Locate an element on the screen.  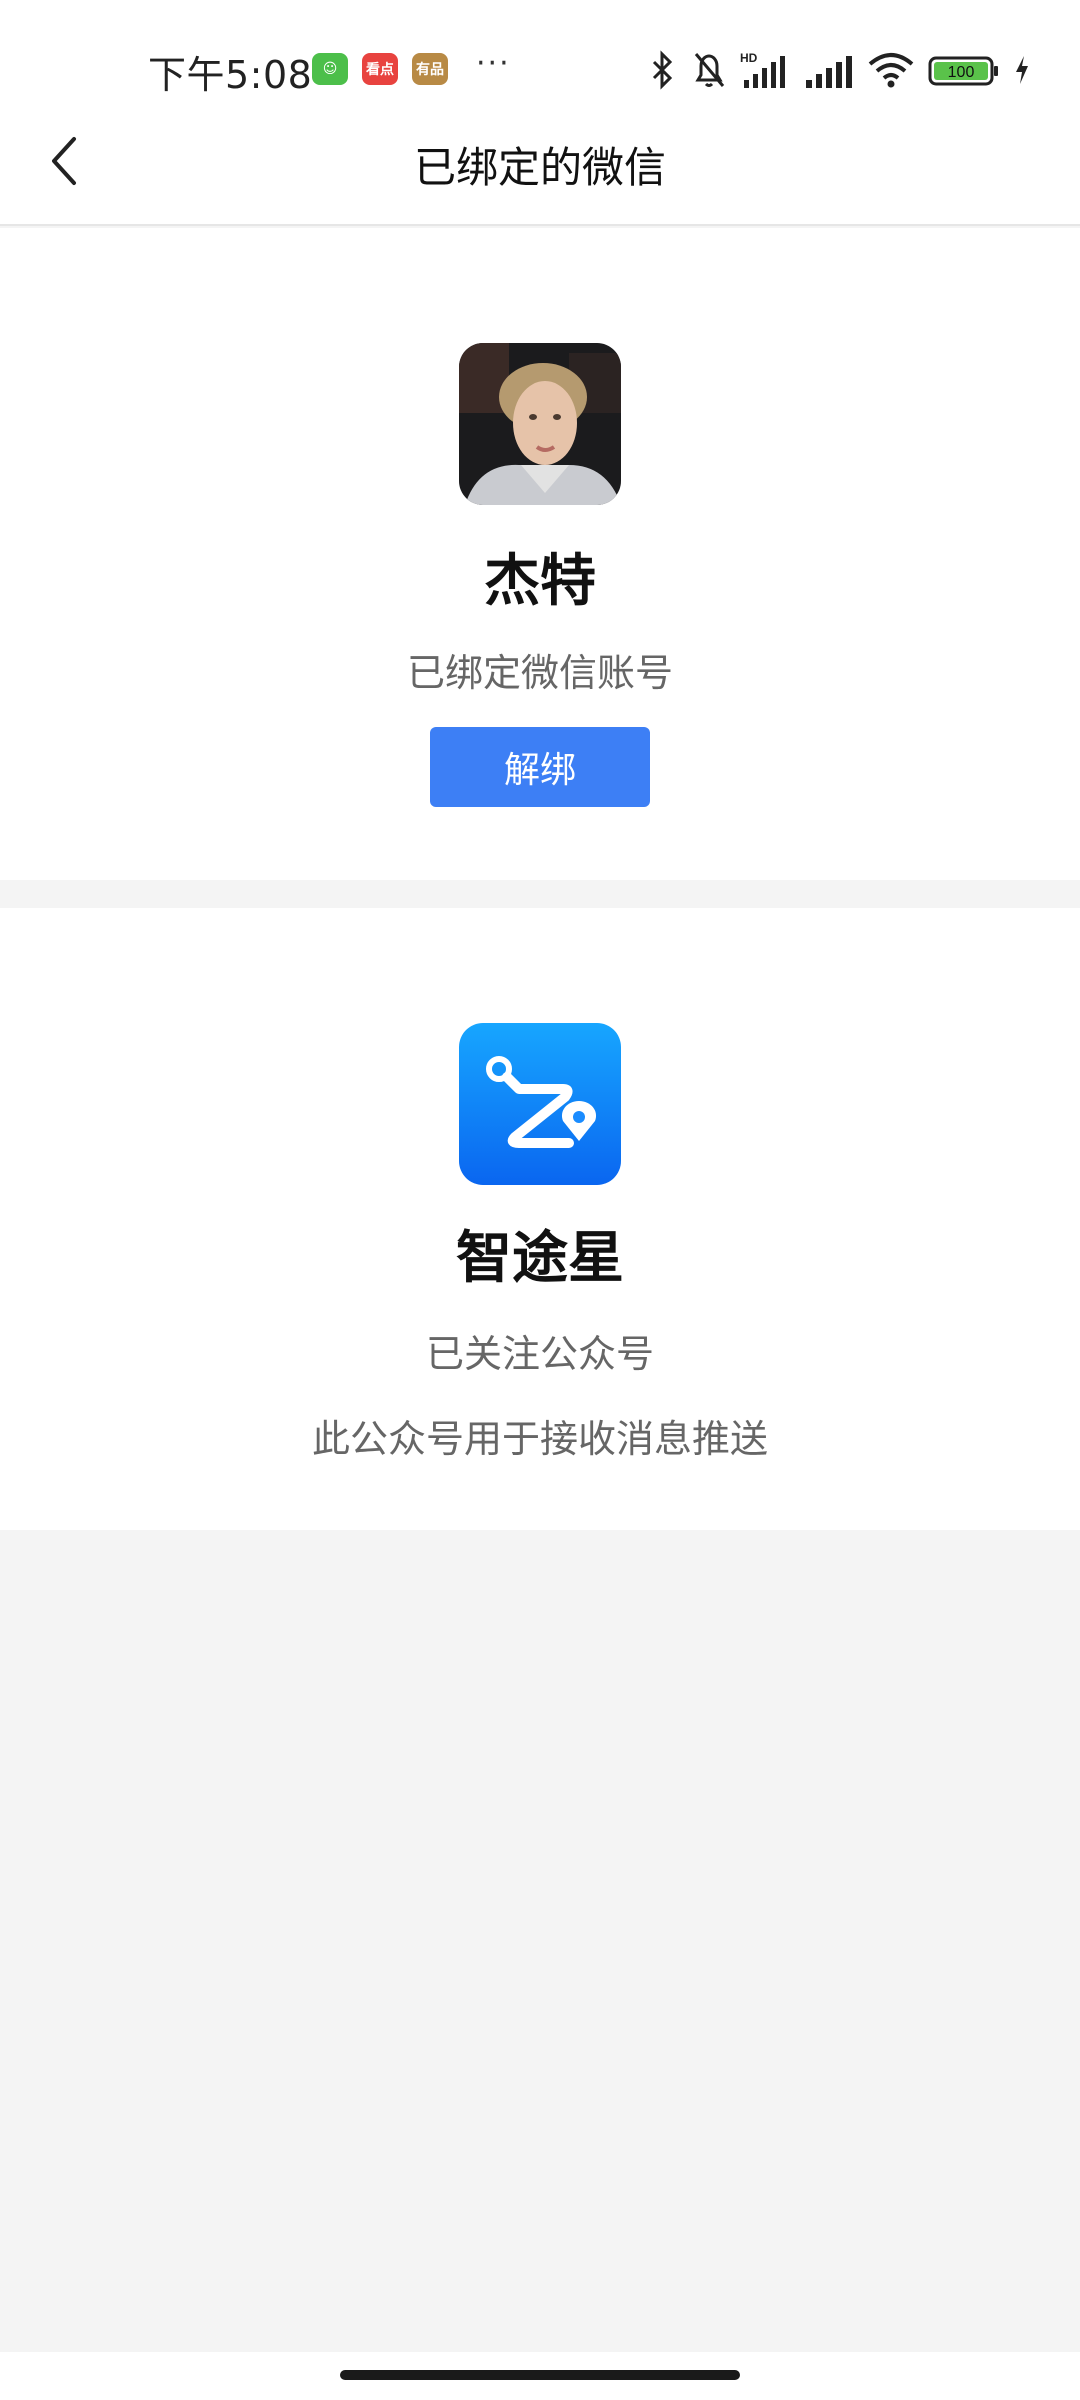
home-indicator is located at coordinates (540, 2375).